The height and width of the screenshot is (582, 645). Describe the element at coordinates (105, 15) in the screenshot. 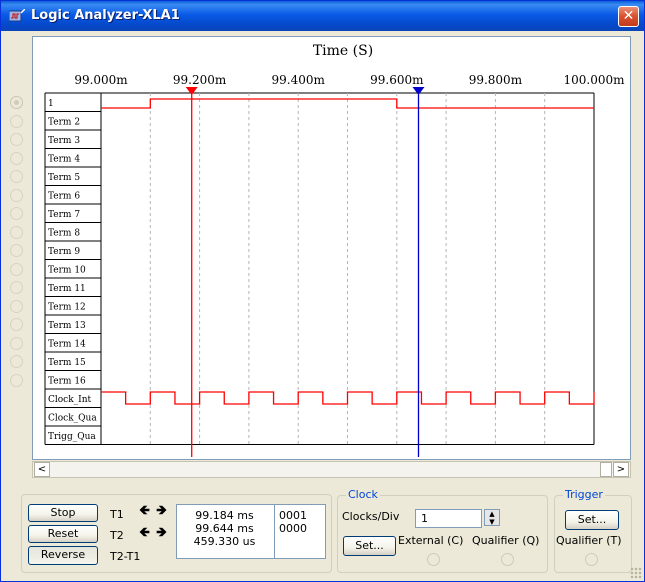

I see `window-title: Logic Analyzer-XLA1` at that location.